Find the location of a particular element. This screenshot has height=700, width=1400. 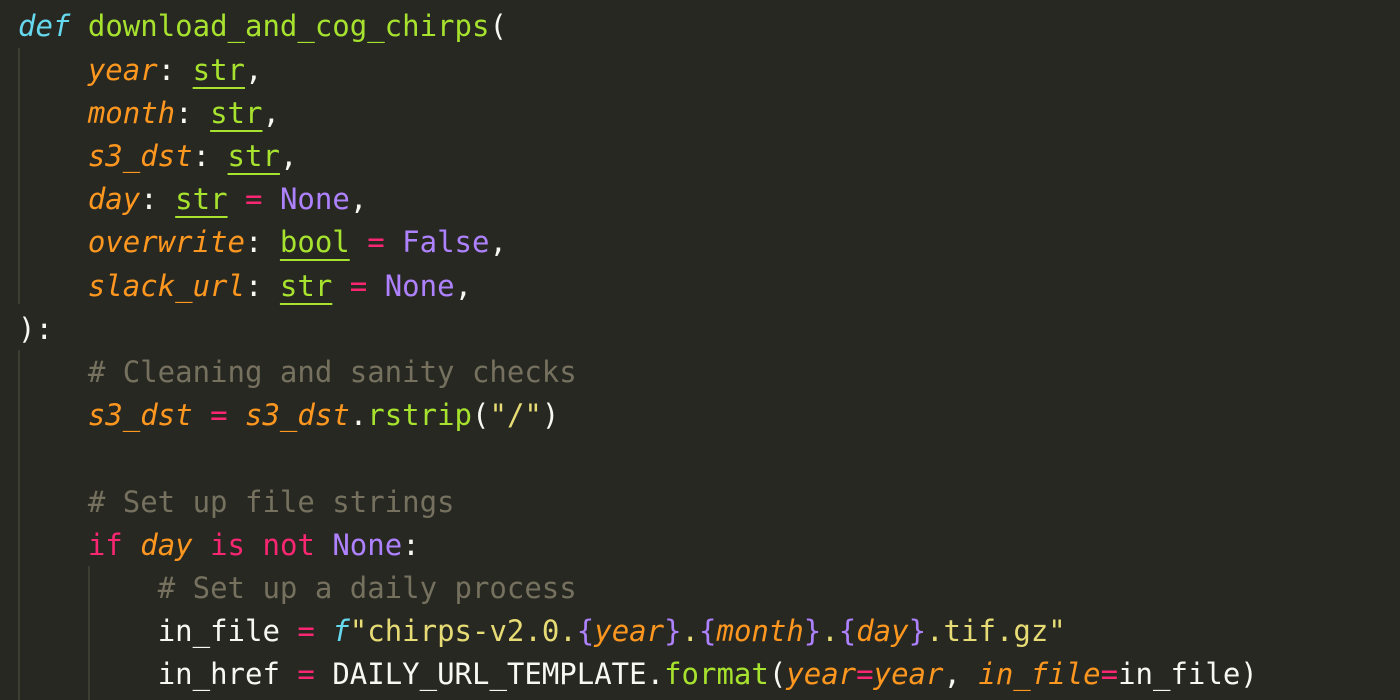

code-line-3: month: str, is located at coordinates (149, 113).